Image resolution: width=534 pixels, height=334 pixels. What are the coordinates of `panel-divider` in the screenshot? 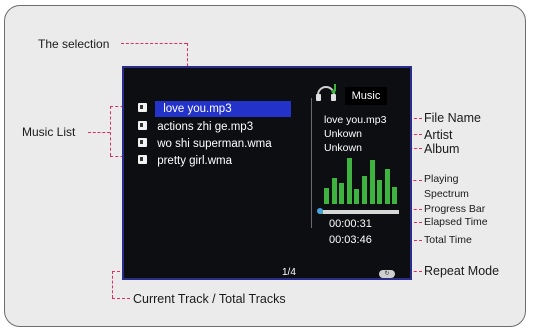 It's located at (311, 163).